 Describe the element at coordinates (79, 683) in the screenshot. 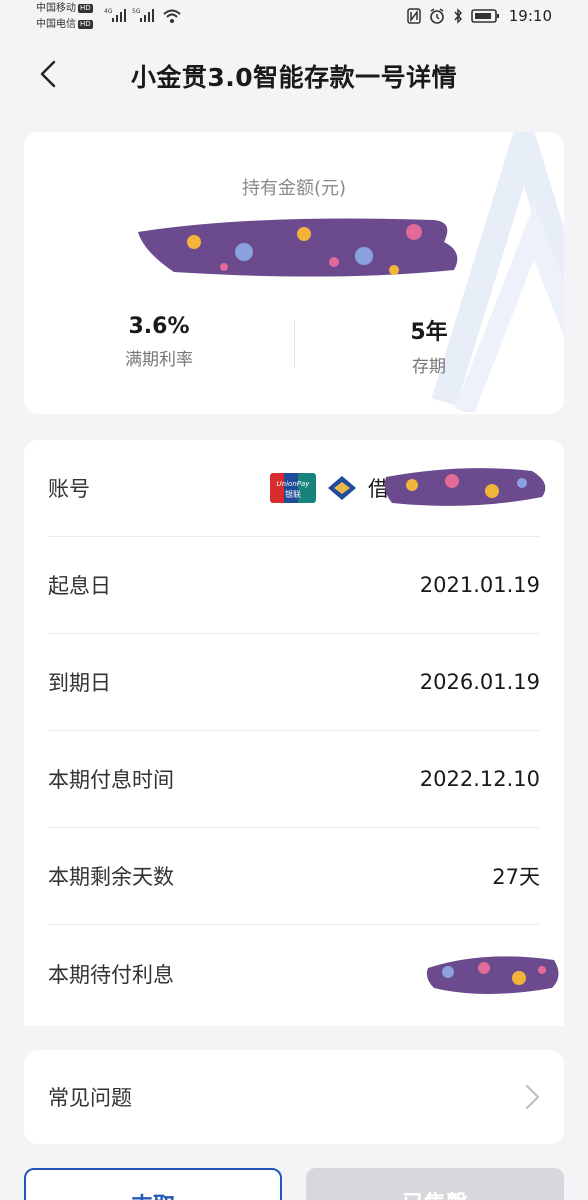

I see `maturity-date-label: 到期日` at that location.